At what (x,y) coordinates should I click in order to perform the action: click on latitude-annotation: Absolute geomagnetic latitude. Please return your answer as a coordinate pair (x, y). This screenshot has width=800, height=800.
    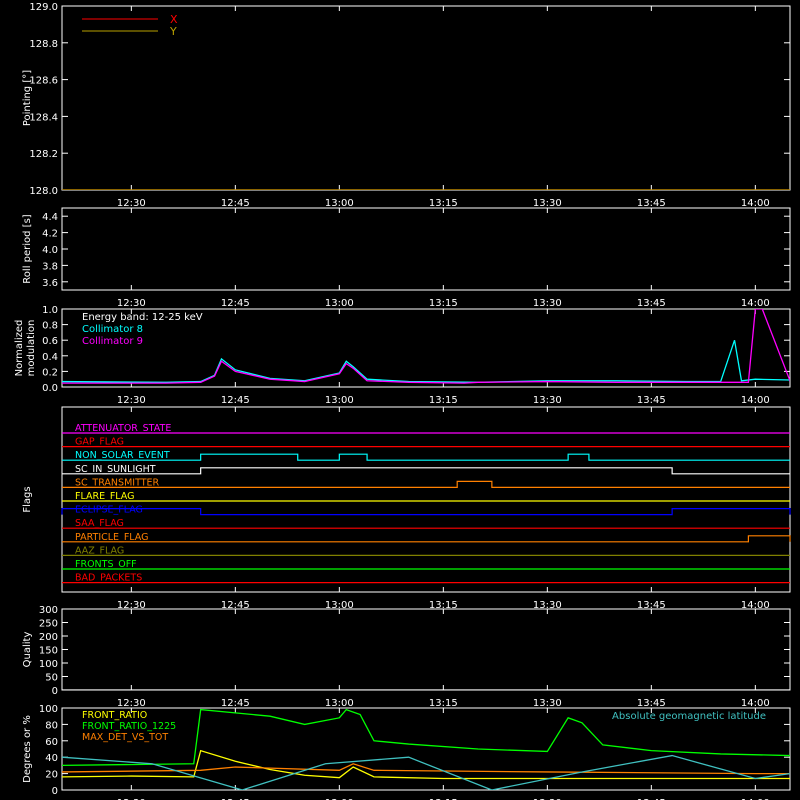
    Looking at the image, I should click on (689, 716).